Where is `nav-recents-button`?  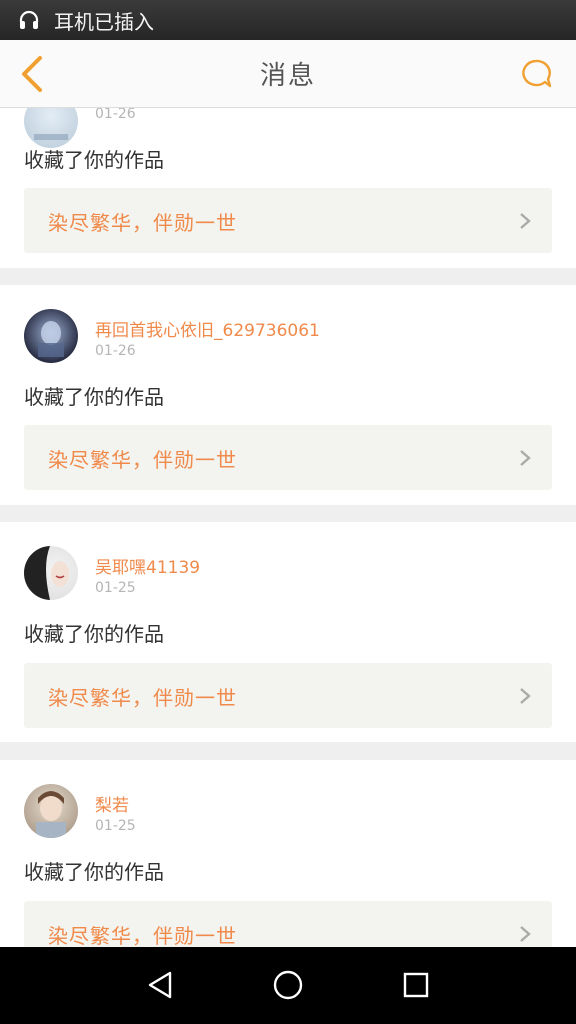
nav-recents-button is located at coordinates (416, 985).